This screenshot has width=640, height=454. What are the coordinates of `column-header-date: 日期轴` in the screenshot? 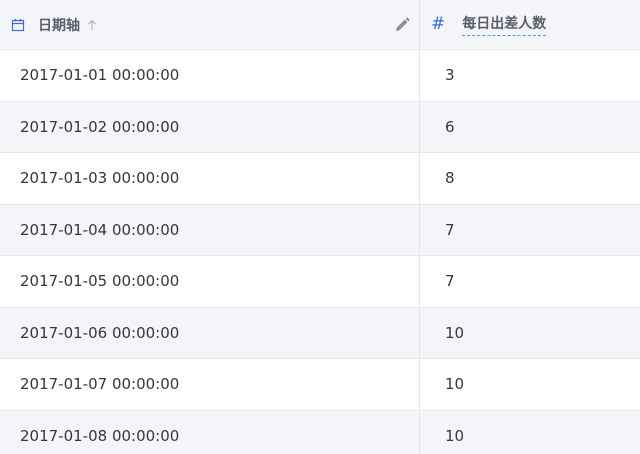 It's located at (210, 24).